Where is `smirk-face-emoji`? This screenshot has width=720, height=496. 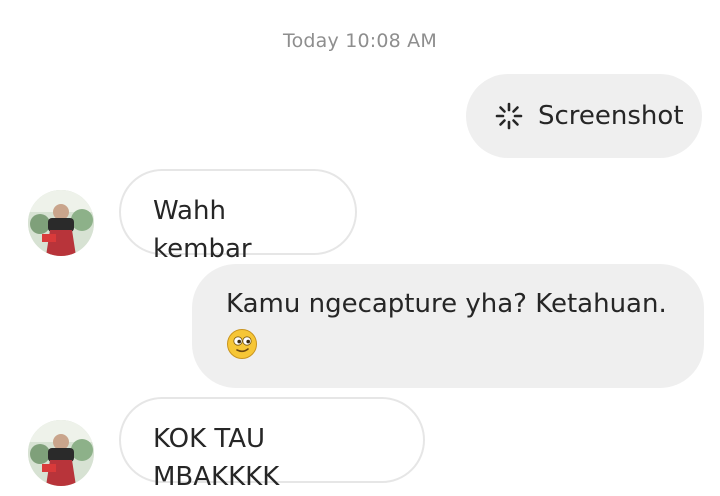 smirk-face-emoji is located at coordinates (242, 350).